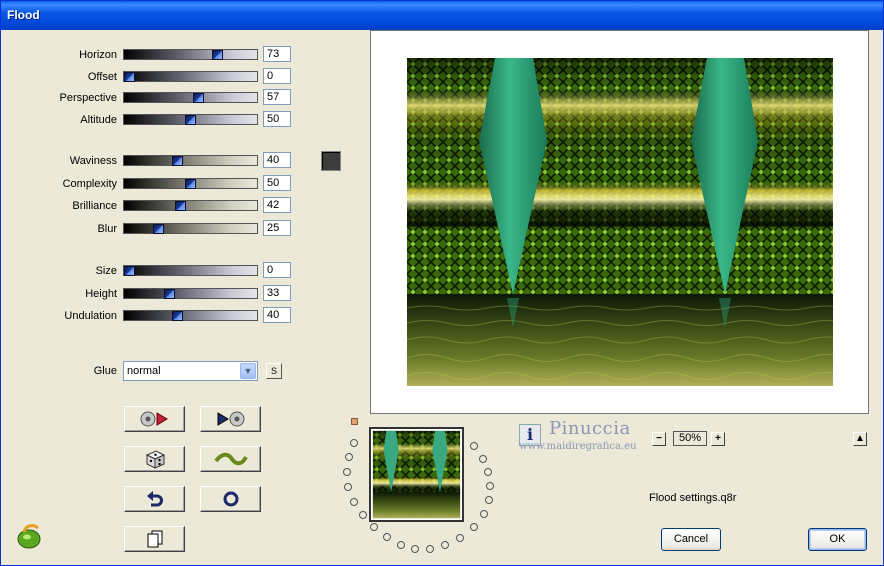 The width and height of the screenshot is (884, 566). What do you see at coordinates (89, 184) in the screenshot?
I see `complexity-label: Complexity` at bounding box center [89, 184].